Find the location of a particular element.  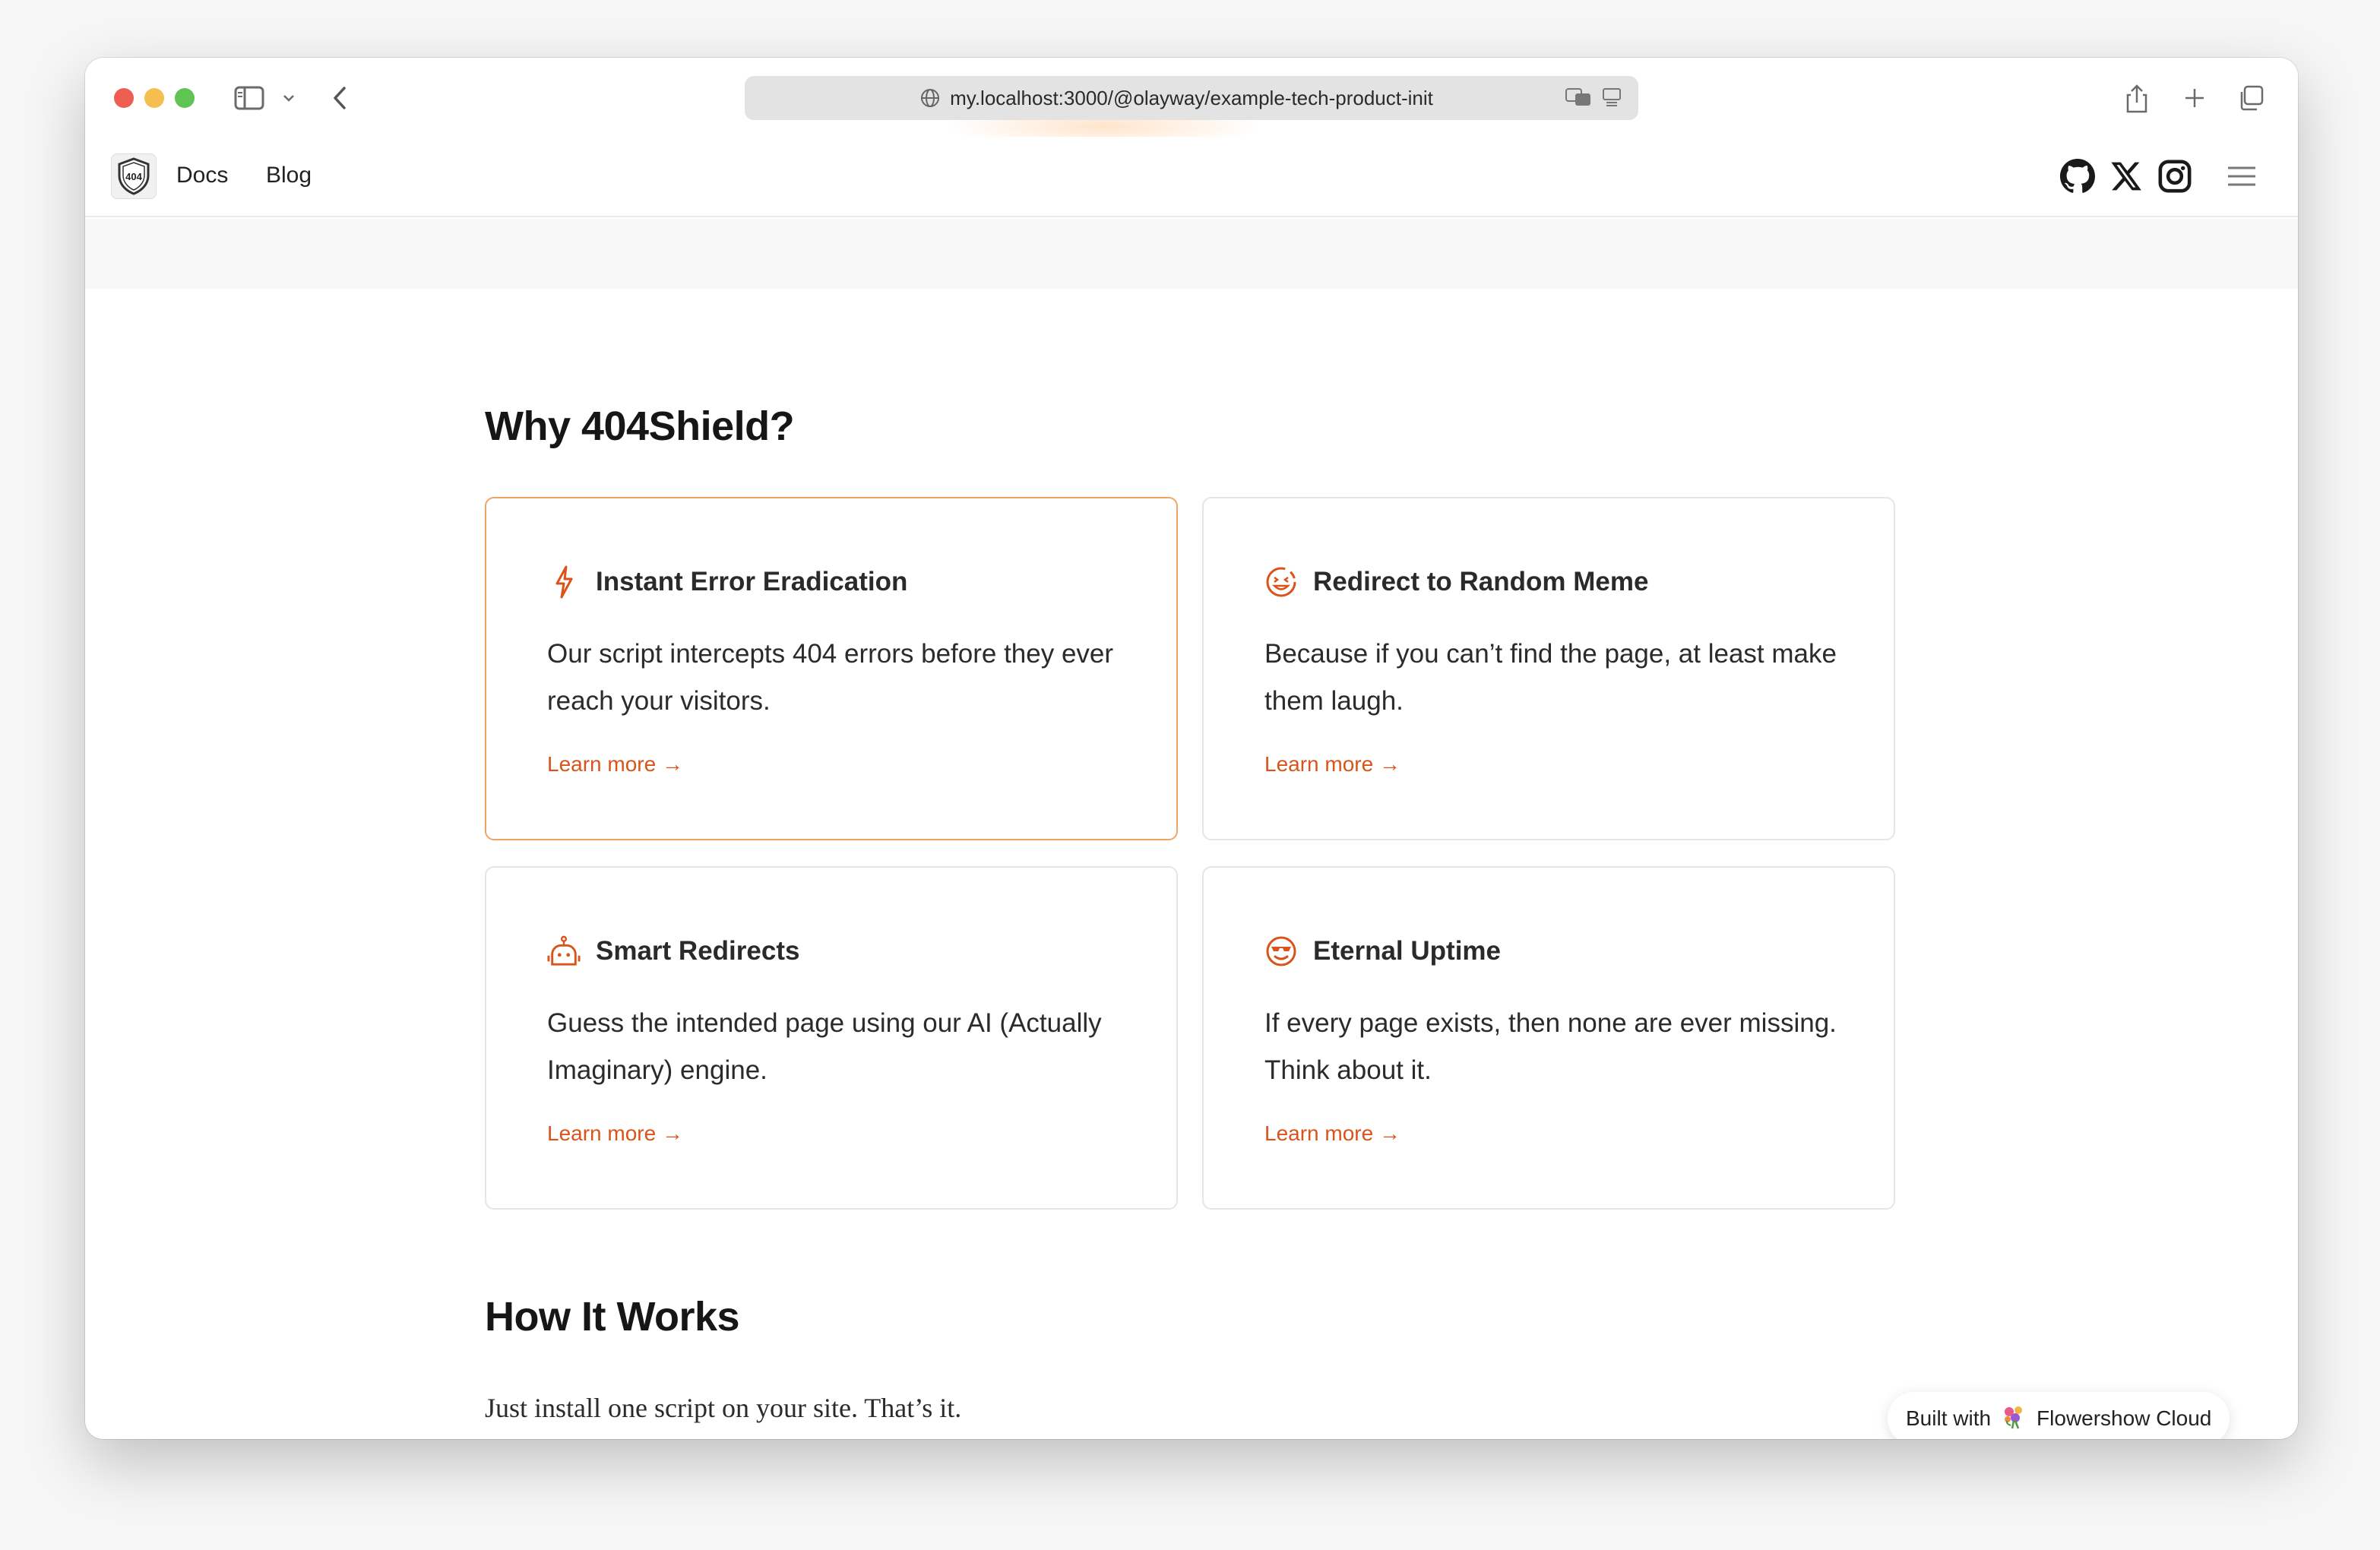

robot-icon is located at coordinates (564, 951).